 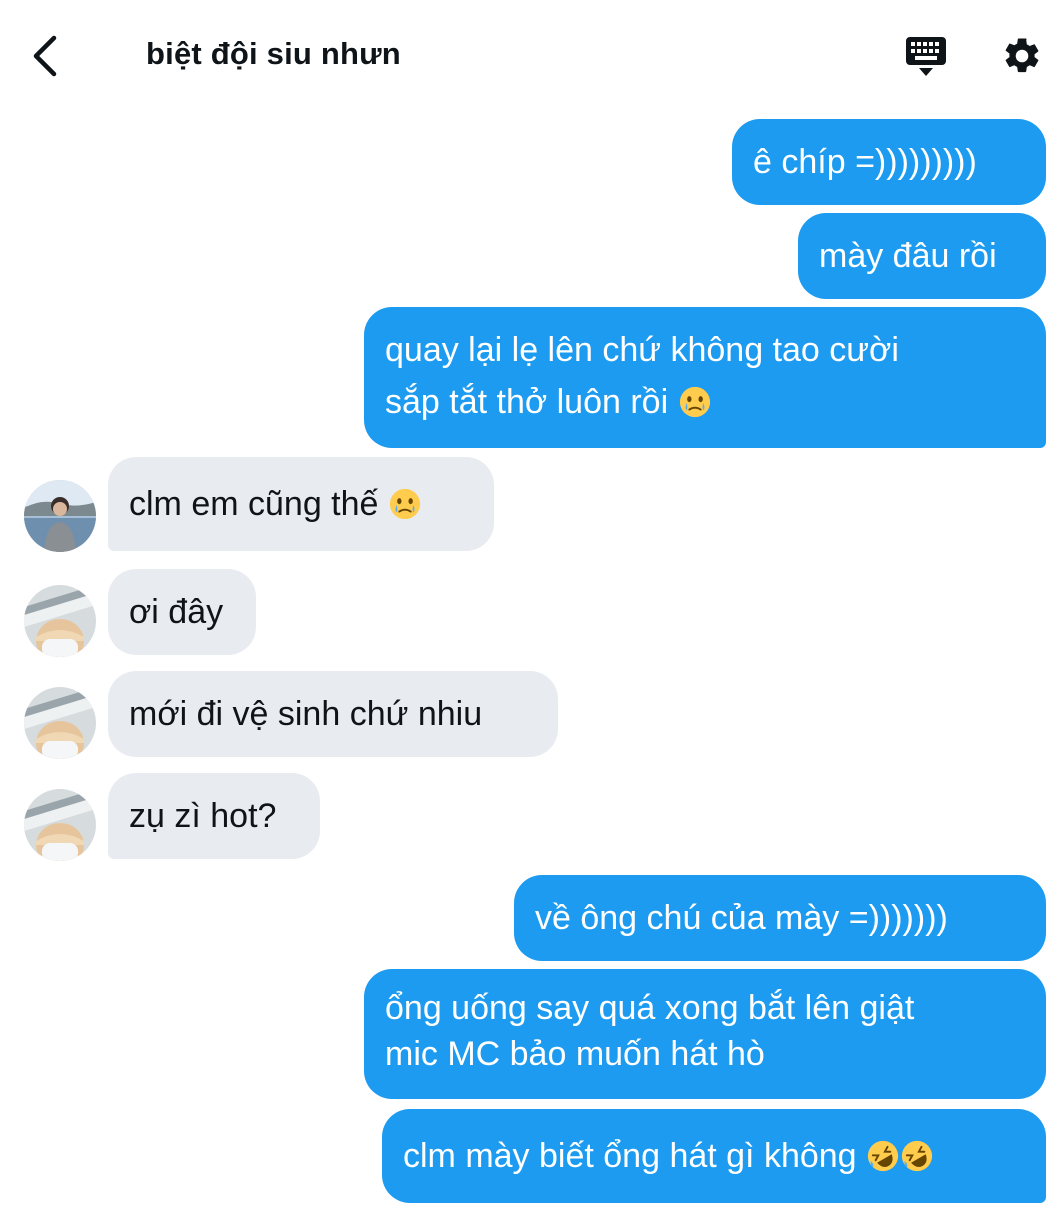 I want to click on settings-button, so click(x=1022, y=56).